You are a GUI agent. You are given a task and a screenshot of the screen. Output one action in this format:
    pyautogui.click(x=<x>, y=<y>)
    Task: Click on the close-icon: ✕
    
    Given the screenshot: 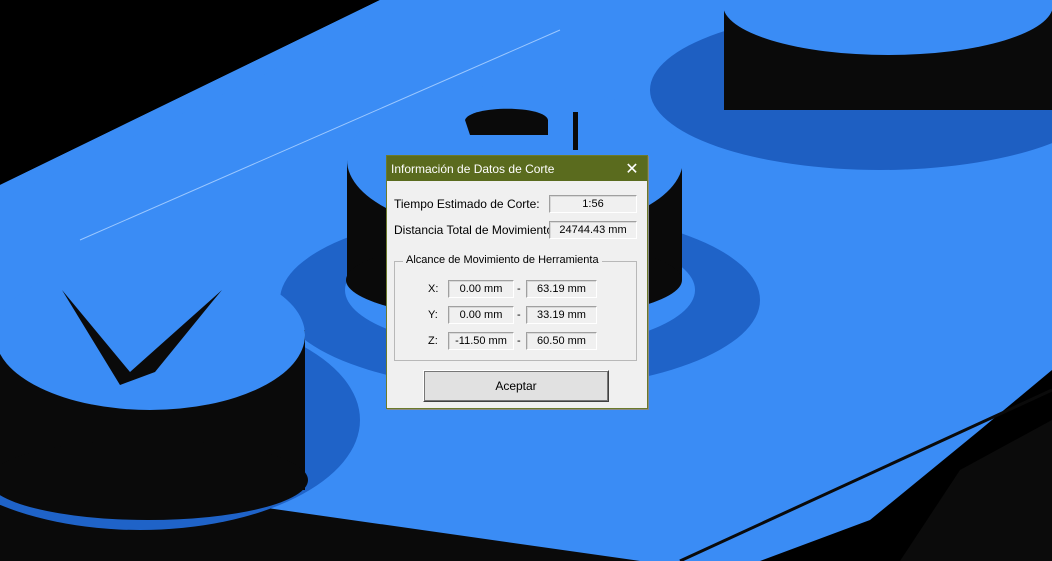 What is the action you would take?
    pyautogui.click(x=632, y=168)
    